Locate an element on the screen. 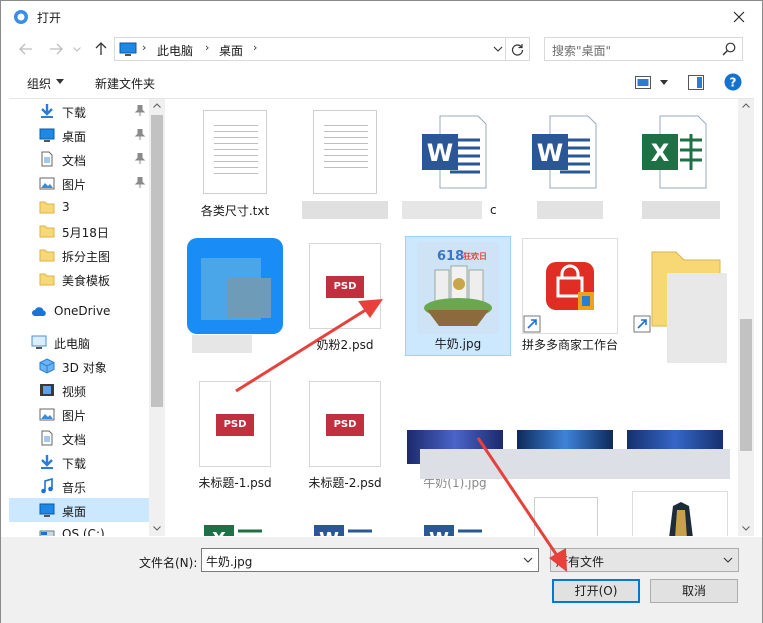  dialog-footer: 文件名(N): 牛奶.jpg 所有文件 打开(O) 取消 is located at coordinates (381, 580).